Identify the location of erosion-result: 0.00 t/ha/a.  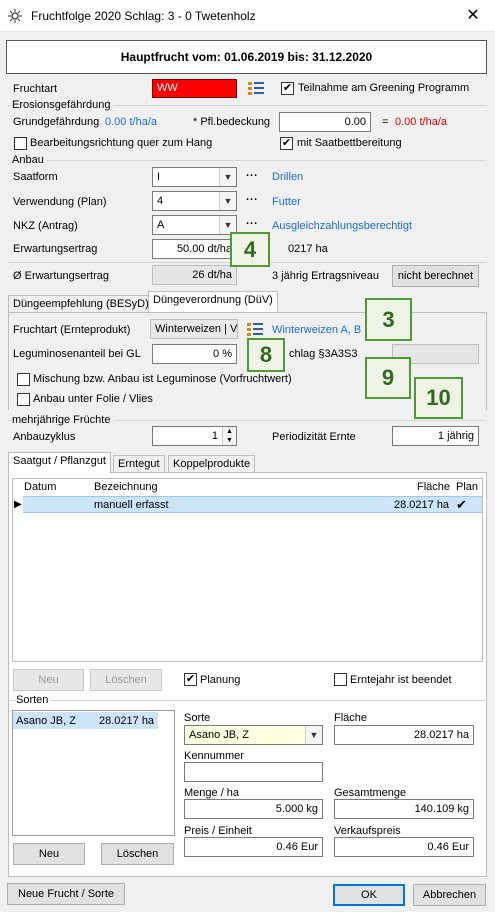
(421, 122).